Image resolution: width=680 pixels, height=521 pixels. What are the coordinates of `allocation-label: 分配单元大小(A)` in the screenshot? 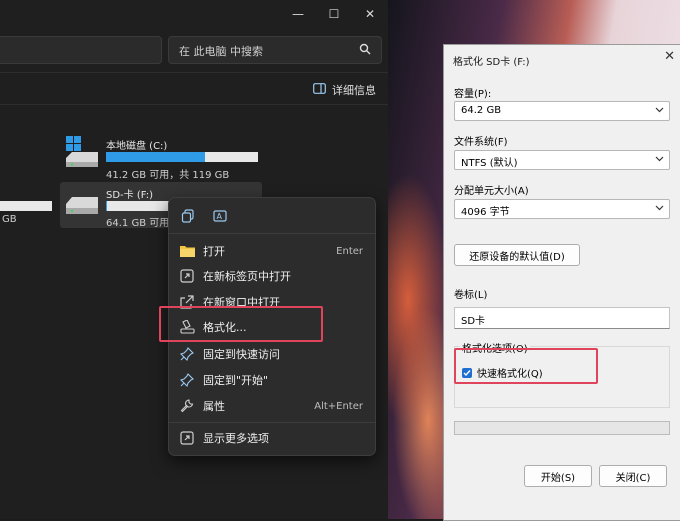 It's located at (491, 191).